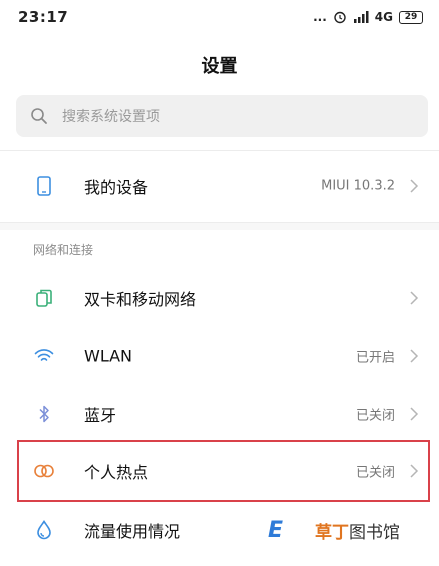 This screenshot has width=439, height=566. Describe the element at coordinates (39, 116) in the screenshot. I see `search-icon` at that location.